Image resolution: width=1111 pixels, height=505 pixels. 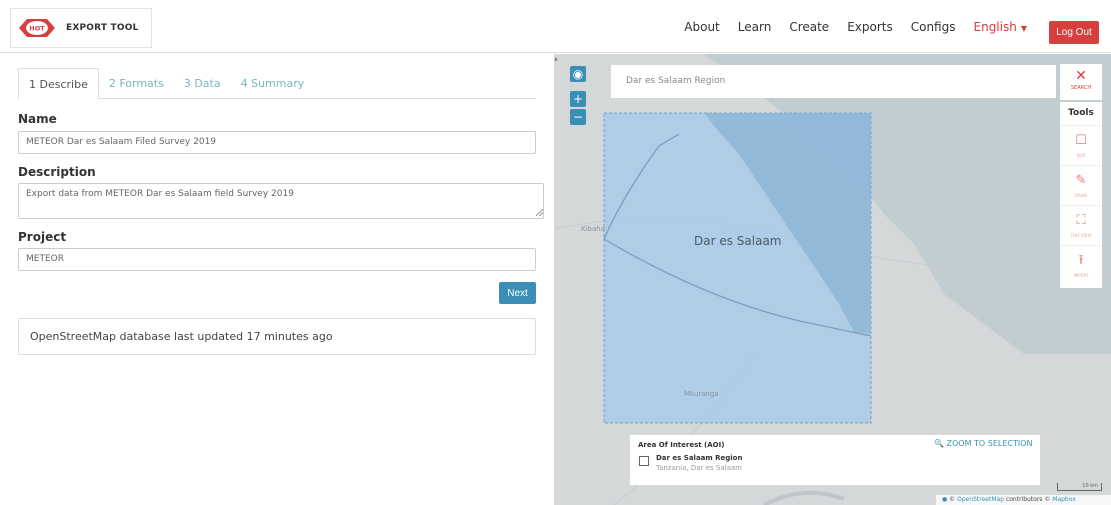 What do you see at coordinates (539, 212) in the screenshot?
I see `textarea-resize-handle` at bounding box center [539, 212].